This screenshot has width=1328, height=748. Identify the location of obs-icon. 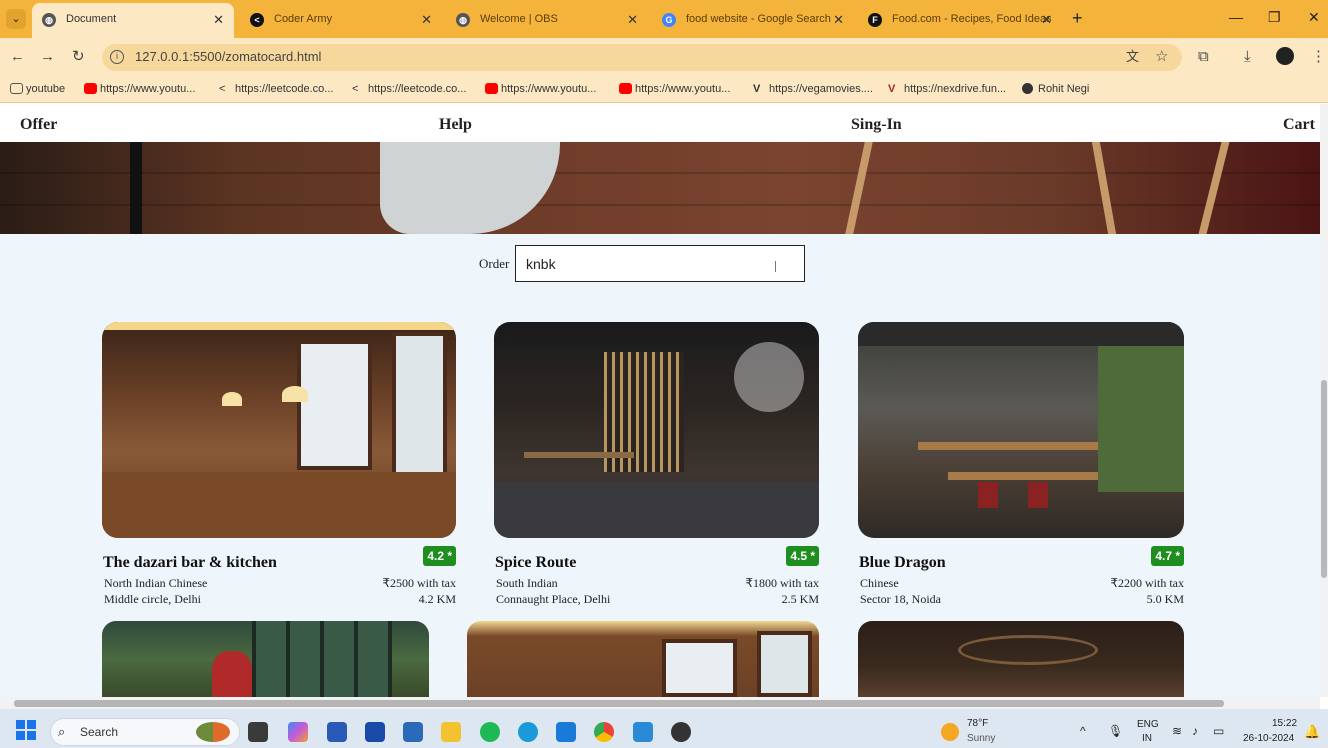
(681, 732).